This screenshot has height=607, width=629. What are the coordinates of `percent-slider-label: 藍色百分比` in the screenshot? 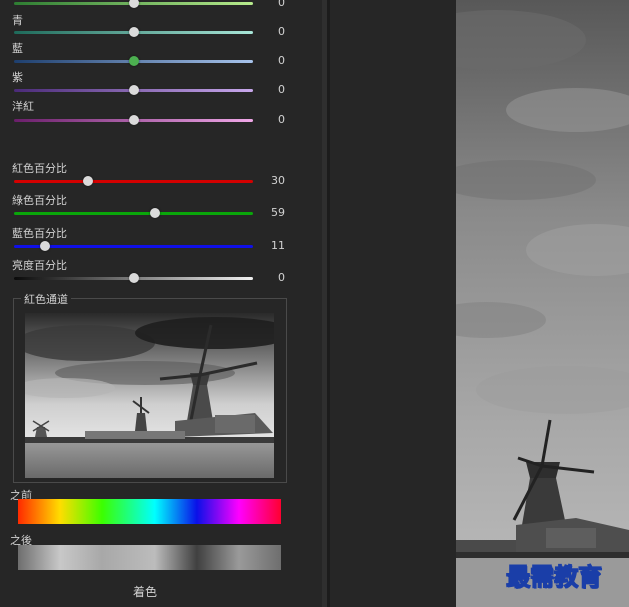 It's located at (39, 233).